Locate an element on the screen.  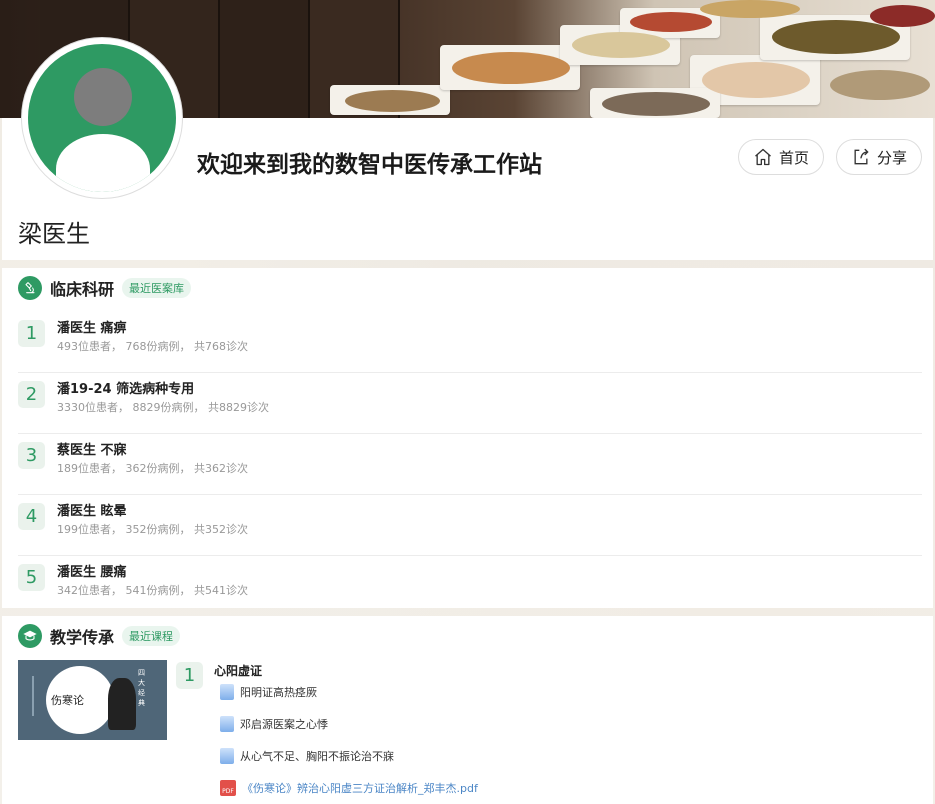
section-header: 教学传承 最近课程 is located at coordinates (99, 636).